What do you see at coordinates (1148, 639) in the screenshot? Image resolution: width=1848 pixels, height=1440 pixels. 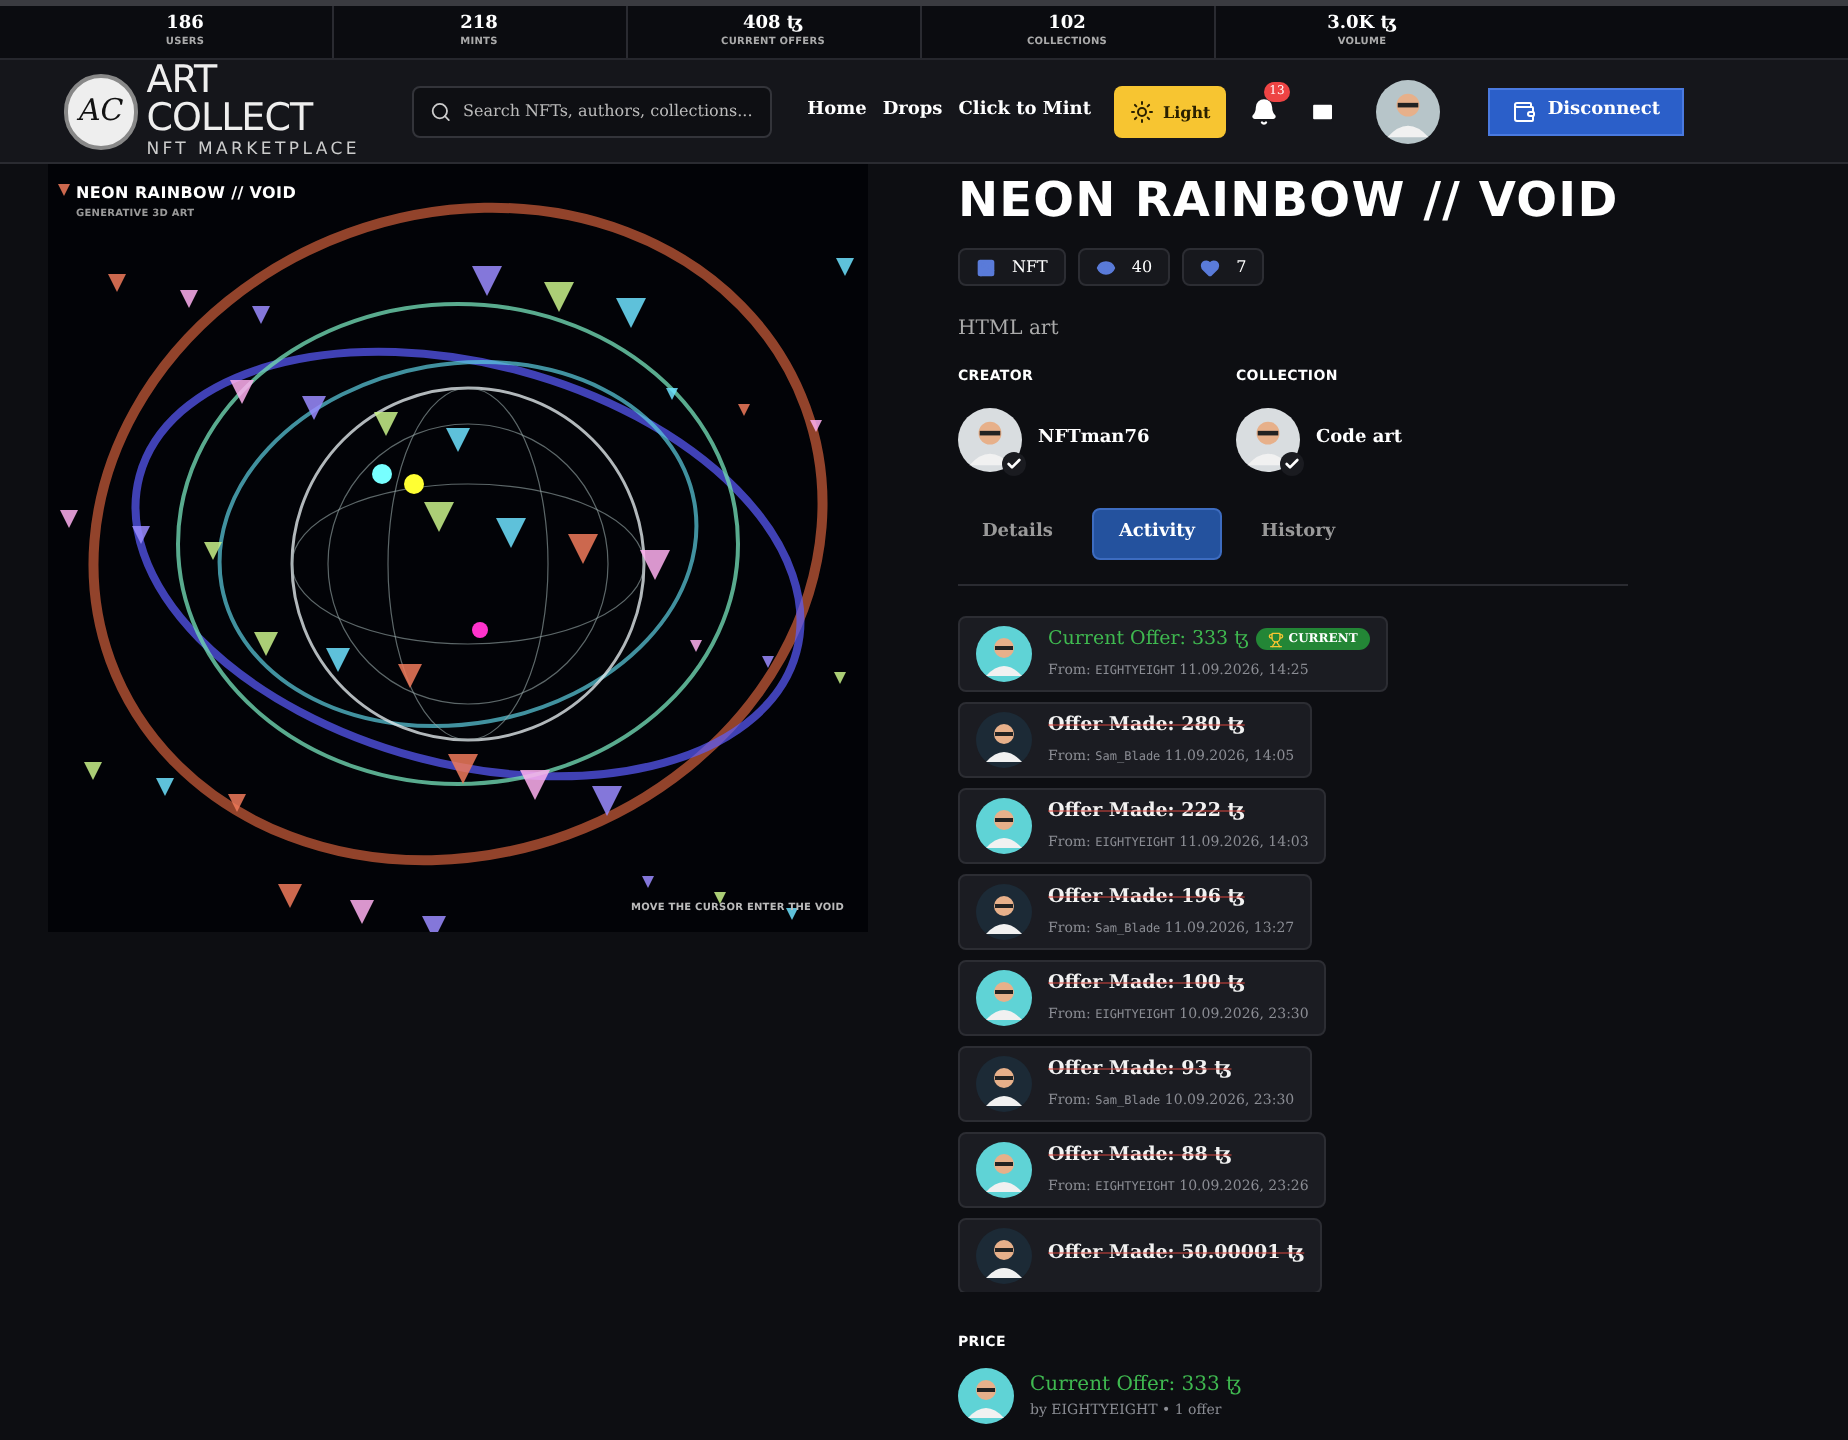 I see `offer-title: Current Offer: 333 ꜩ` at bounding box center [1148, 639].